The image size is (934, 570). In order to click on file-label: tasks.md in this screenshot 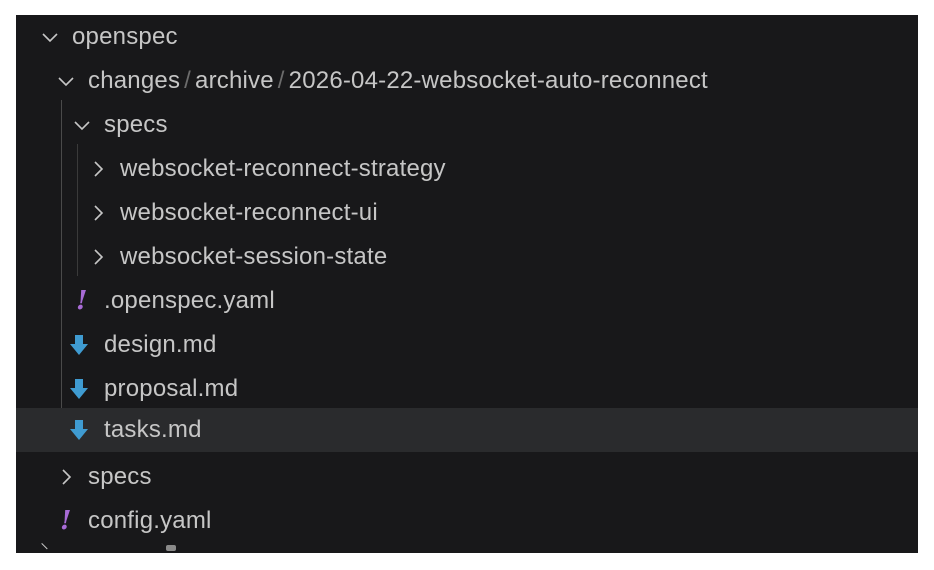, I will do `click(153, 429)`.